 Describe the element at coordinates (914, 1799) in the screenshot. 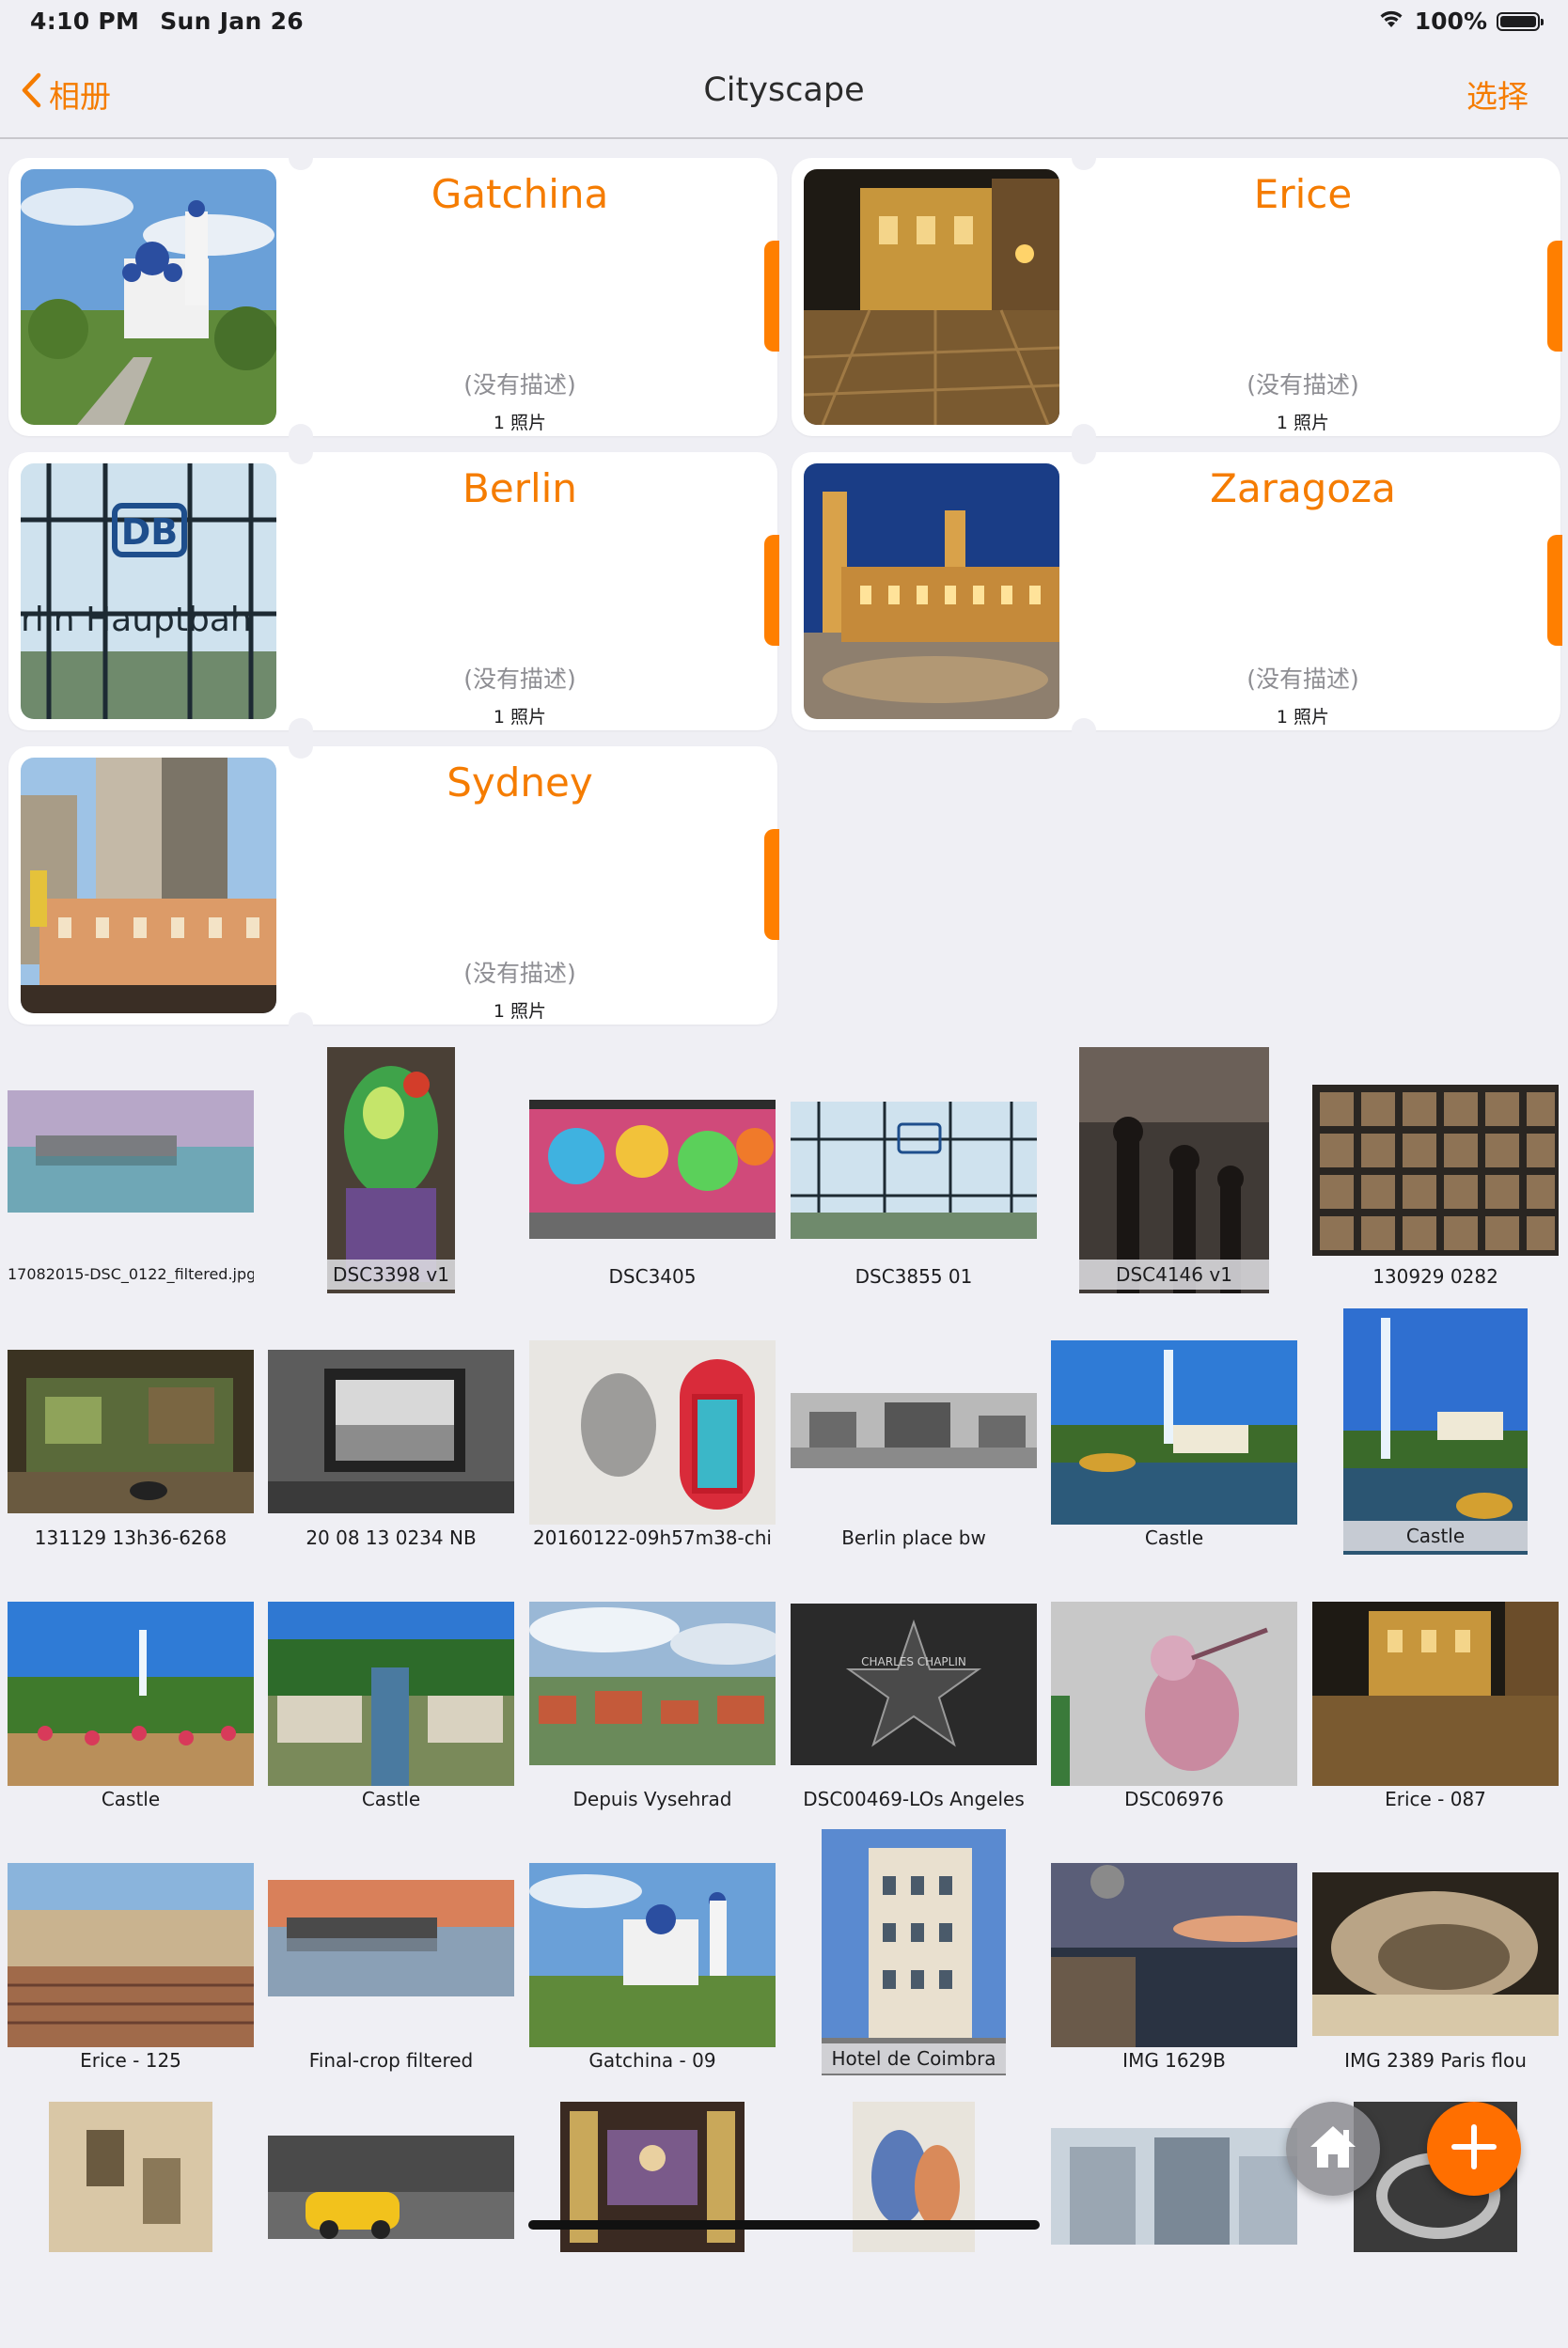

I see `photo-caption: DSC00469-LOs Angeles` at that location.